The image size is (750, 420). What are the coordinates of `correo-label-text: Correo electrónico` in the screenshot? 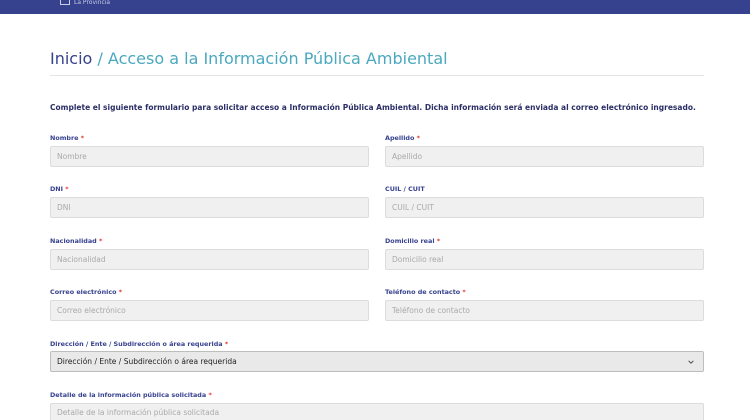 It's located at (83, 292).